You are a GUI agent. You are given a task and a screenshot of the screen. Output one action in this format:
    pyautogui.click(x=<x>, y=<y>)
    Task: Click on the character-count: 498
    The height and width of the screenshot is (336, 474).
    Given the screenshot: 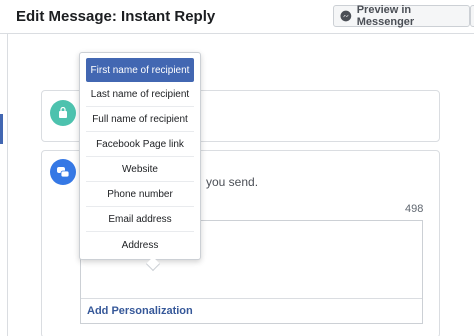 What is the action you would take?
    pyautogui.click(x=414, y=209)
    